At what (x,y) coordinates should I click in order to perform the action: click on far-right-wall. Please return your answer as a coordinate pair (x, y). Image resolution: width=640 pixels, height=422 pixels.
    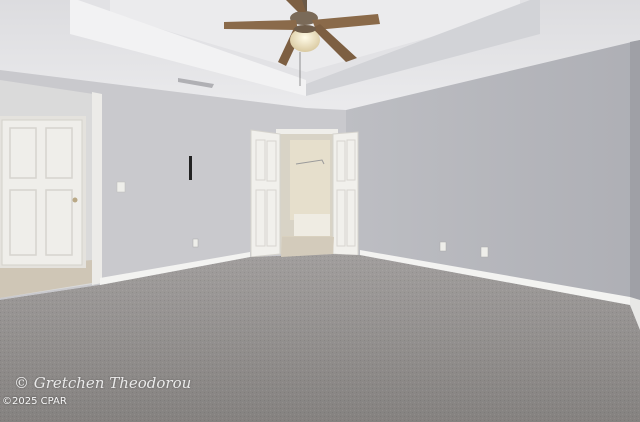
    Looking at the image, I should click on (635, 187).